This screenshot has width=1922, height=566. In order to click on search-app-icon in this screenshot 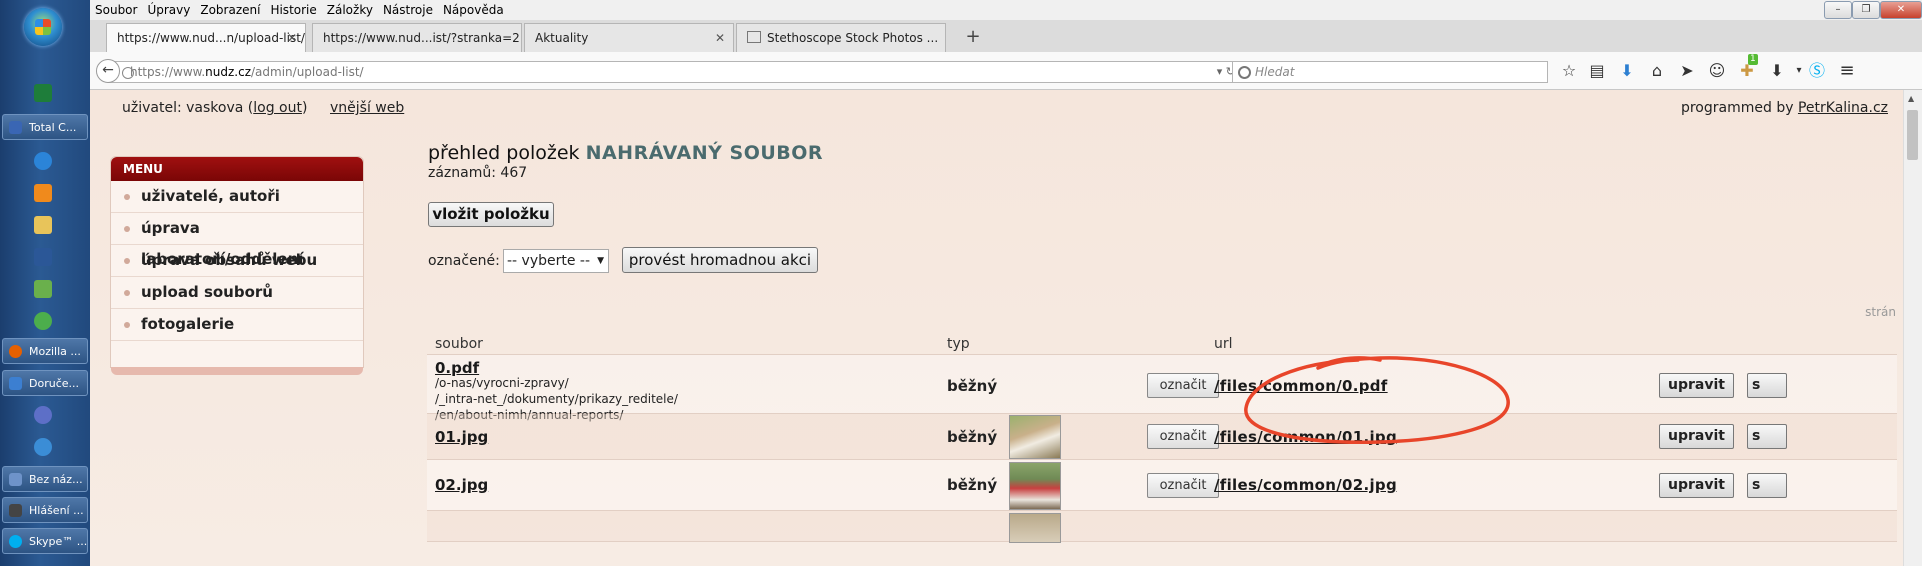, I will do `click(43, 447)`.